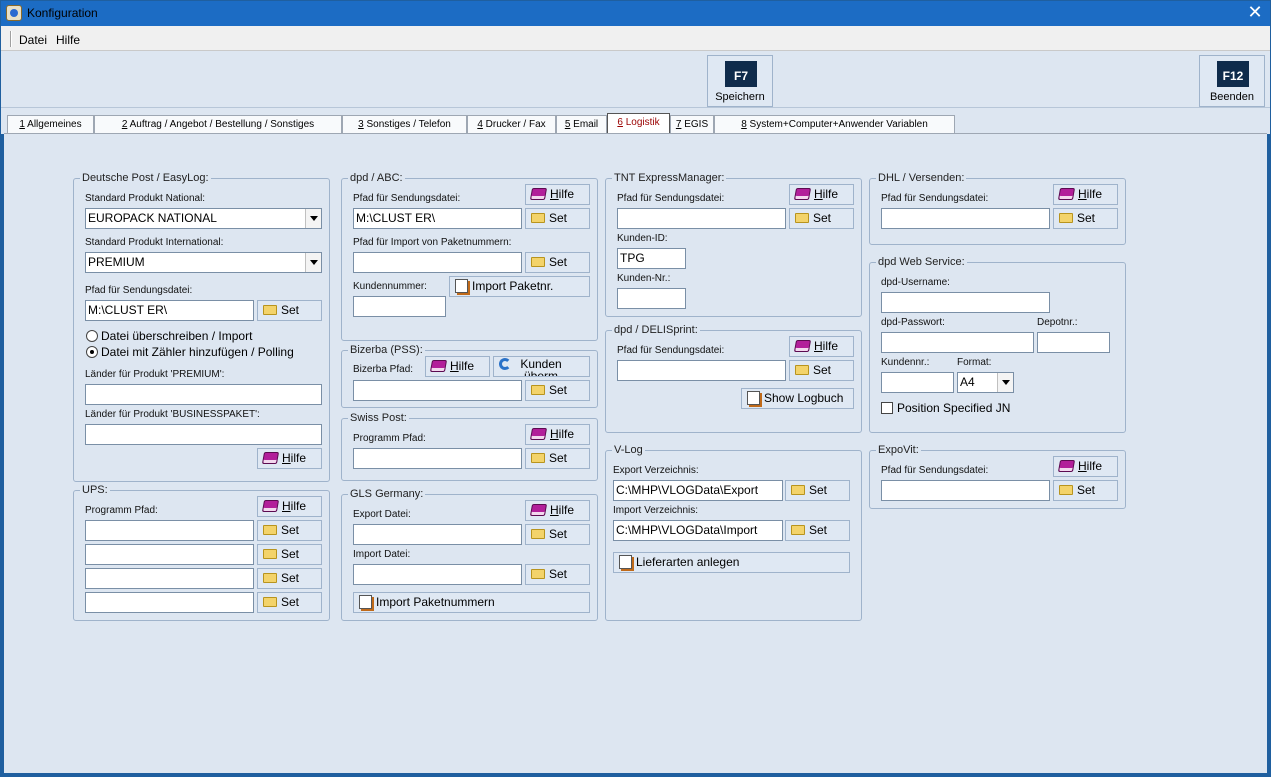 The height and width of the screenshot is (777, 1271). What do you see at coordinates (638, 123) in the screenshot?
I see `tab-logistik: 6 Logistik` at bounding box center [638, 123].